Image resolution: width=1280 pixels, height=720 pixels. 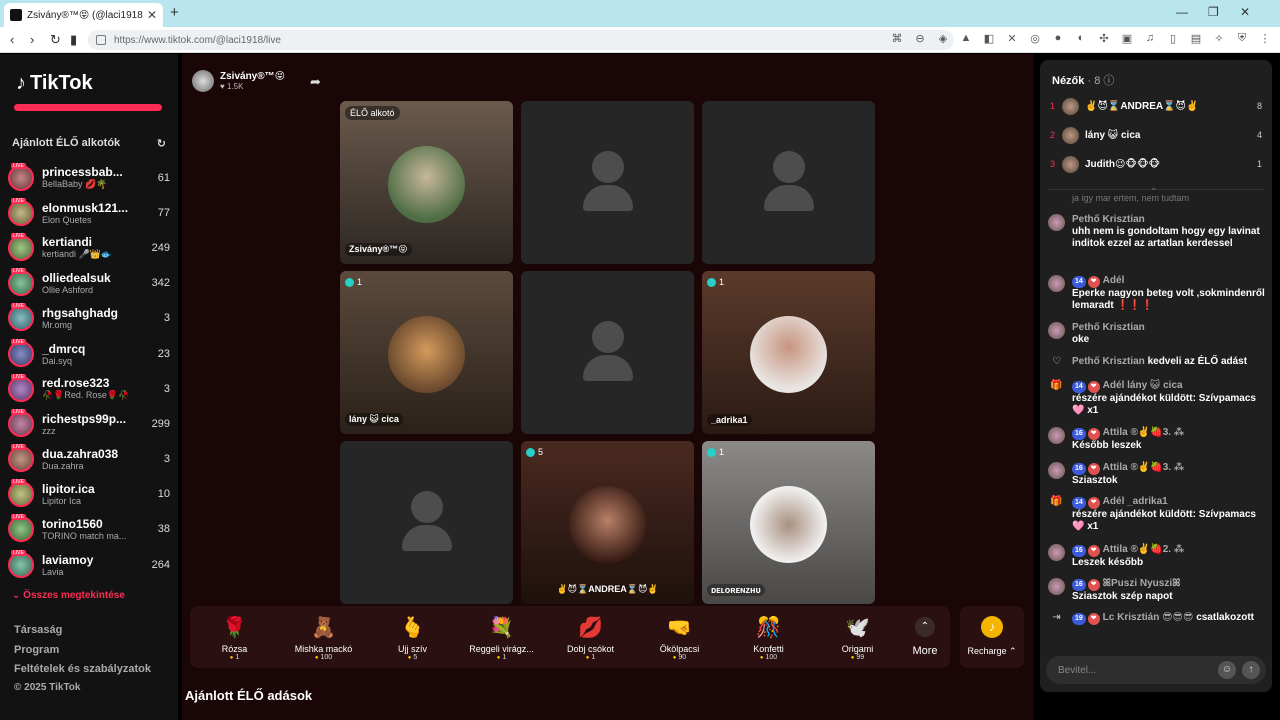 What do you see at coordinates (152, 15) in the screenshot?
I see `close-tab-icon: ✕` at bounding box center [152, 15].